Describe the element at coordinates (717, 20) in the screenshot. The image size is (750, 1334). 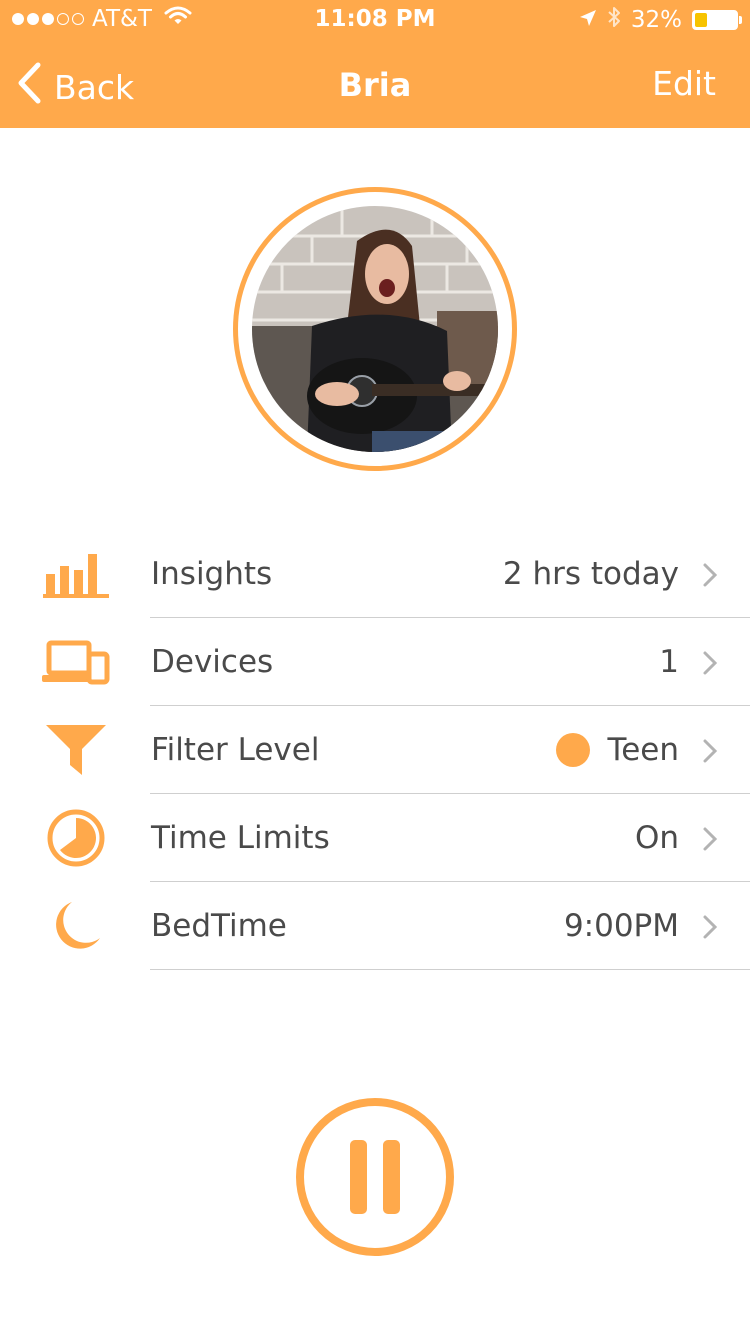
I see `battery-icon` at that location.